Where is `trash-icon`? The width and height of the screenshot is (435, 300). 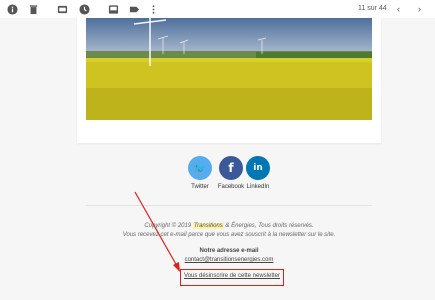 trash-icon is located at coordinates (33, 9).